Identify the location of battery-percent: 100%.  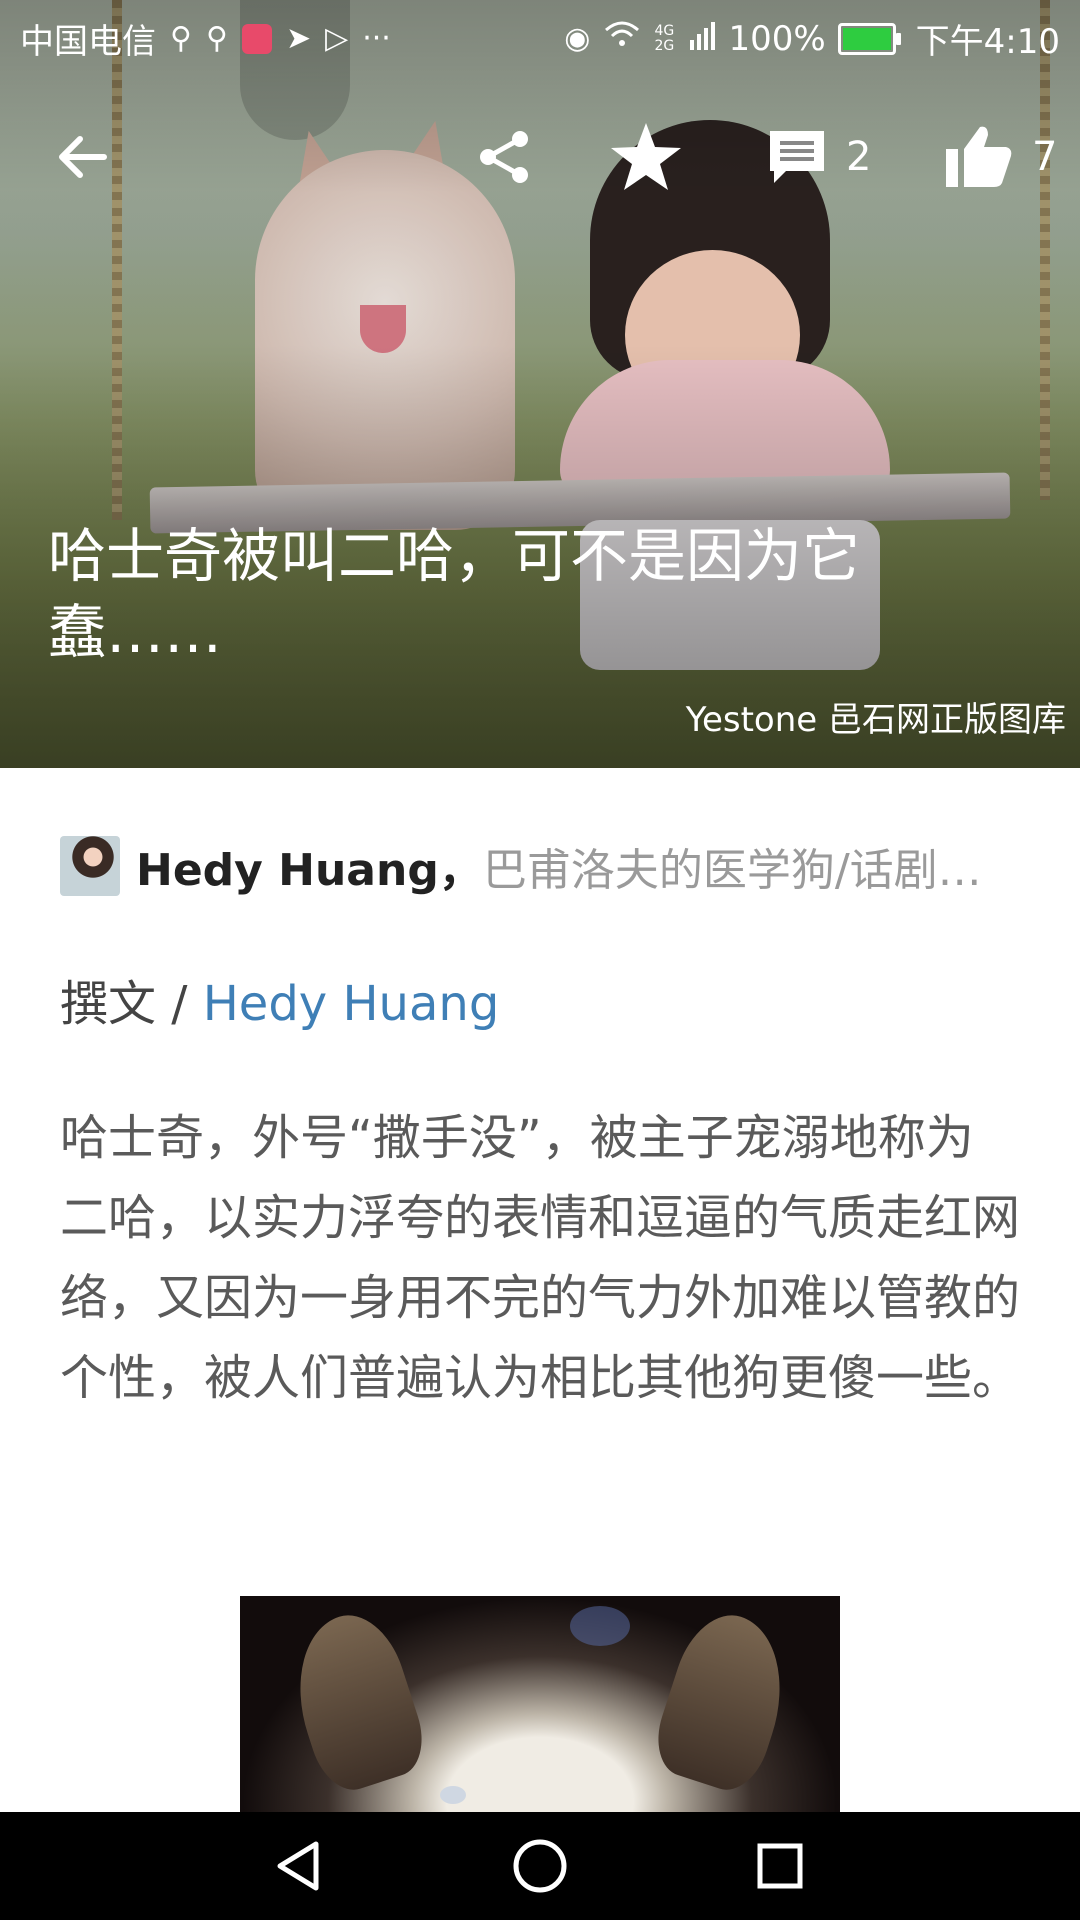
(777, 38).